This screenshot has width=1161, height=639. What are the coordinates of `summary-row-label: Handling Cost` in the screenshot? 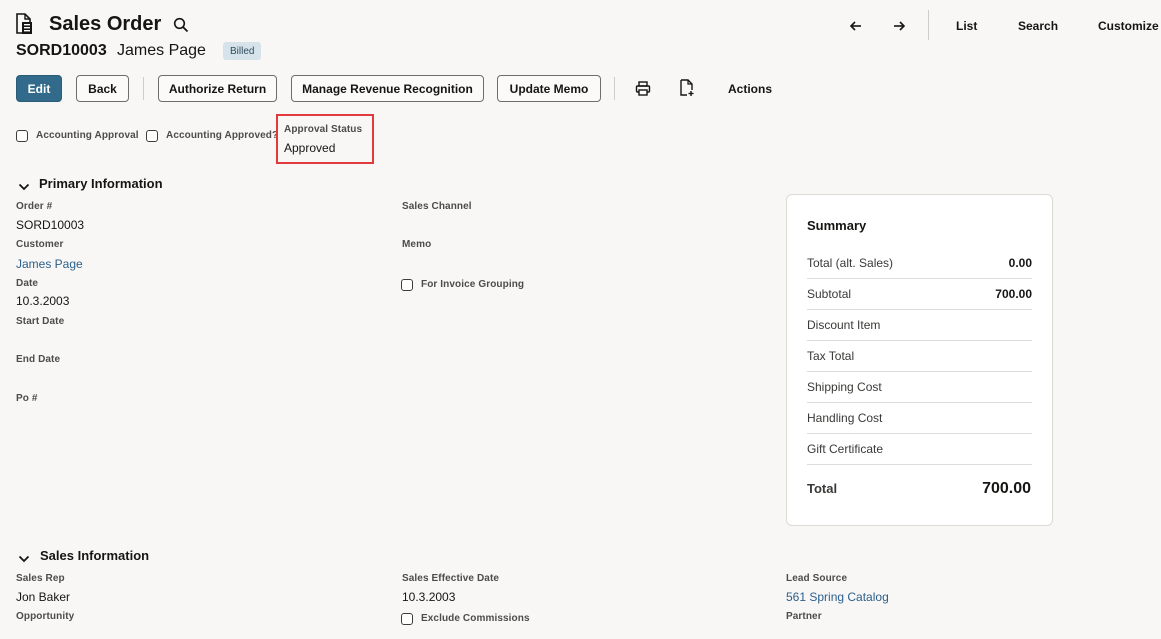 It's located at (845, 418).